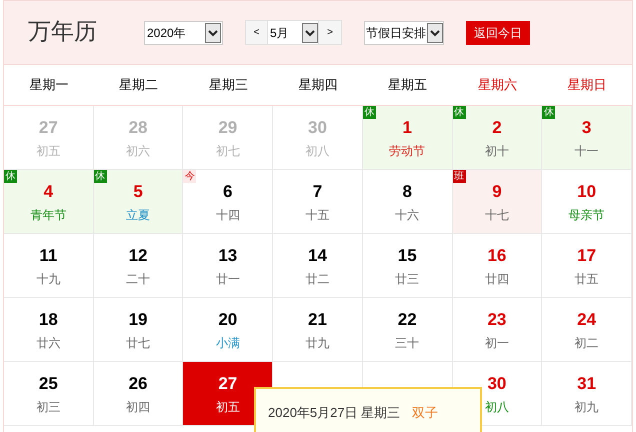 The width and height of the screenshot is (636, 432). I want to click on day-number: 23, so click(496, 320).